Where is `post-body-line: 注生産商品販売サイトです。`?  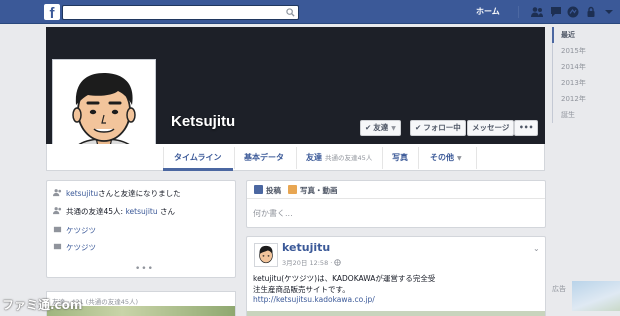 post-body-line: 注生産商品販売サイトです。 is located at coordinates (301, 289).